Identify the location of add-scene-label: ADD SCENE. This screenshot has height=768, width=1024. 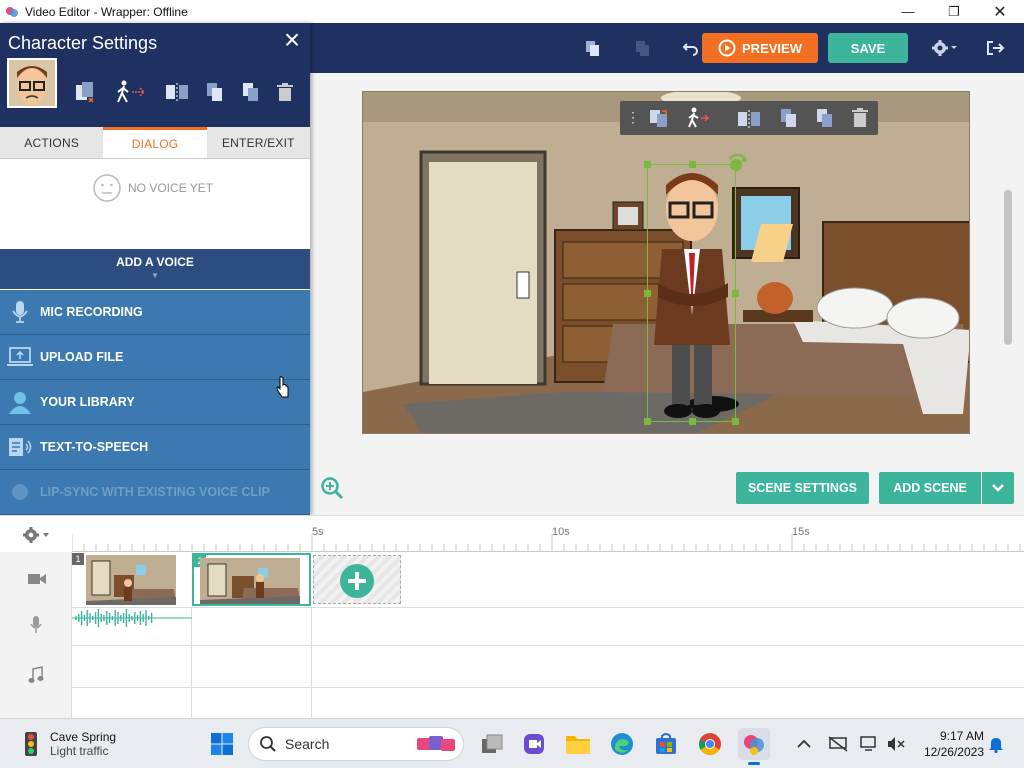
(930, 488).